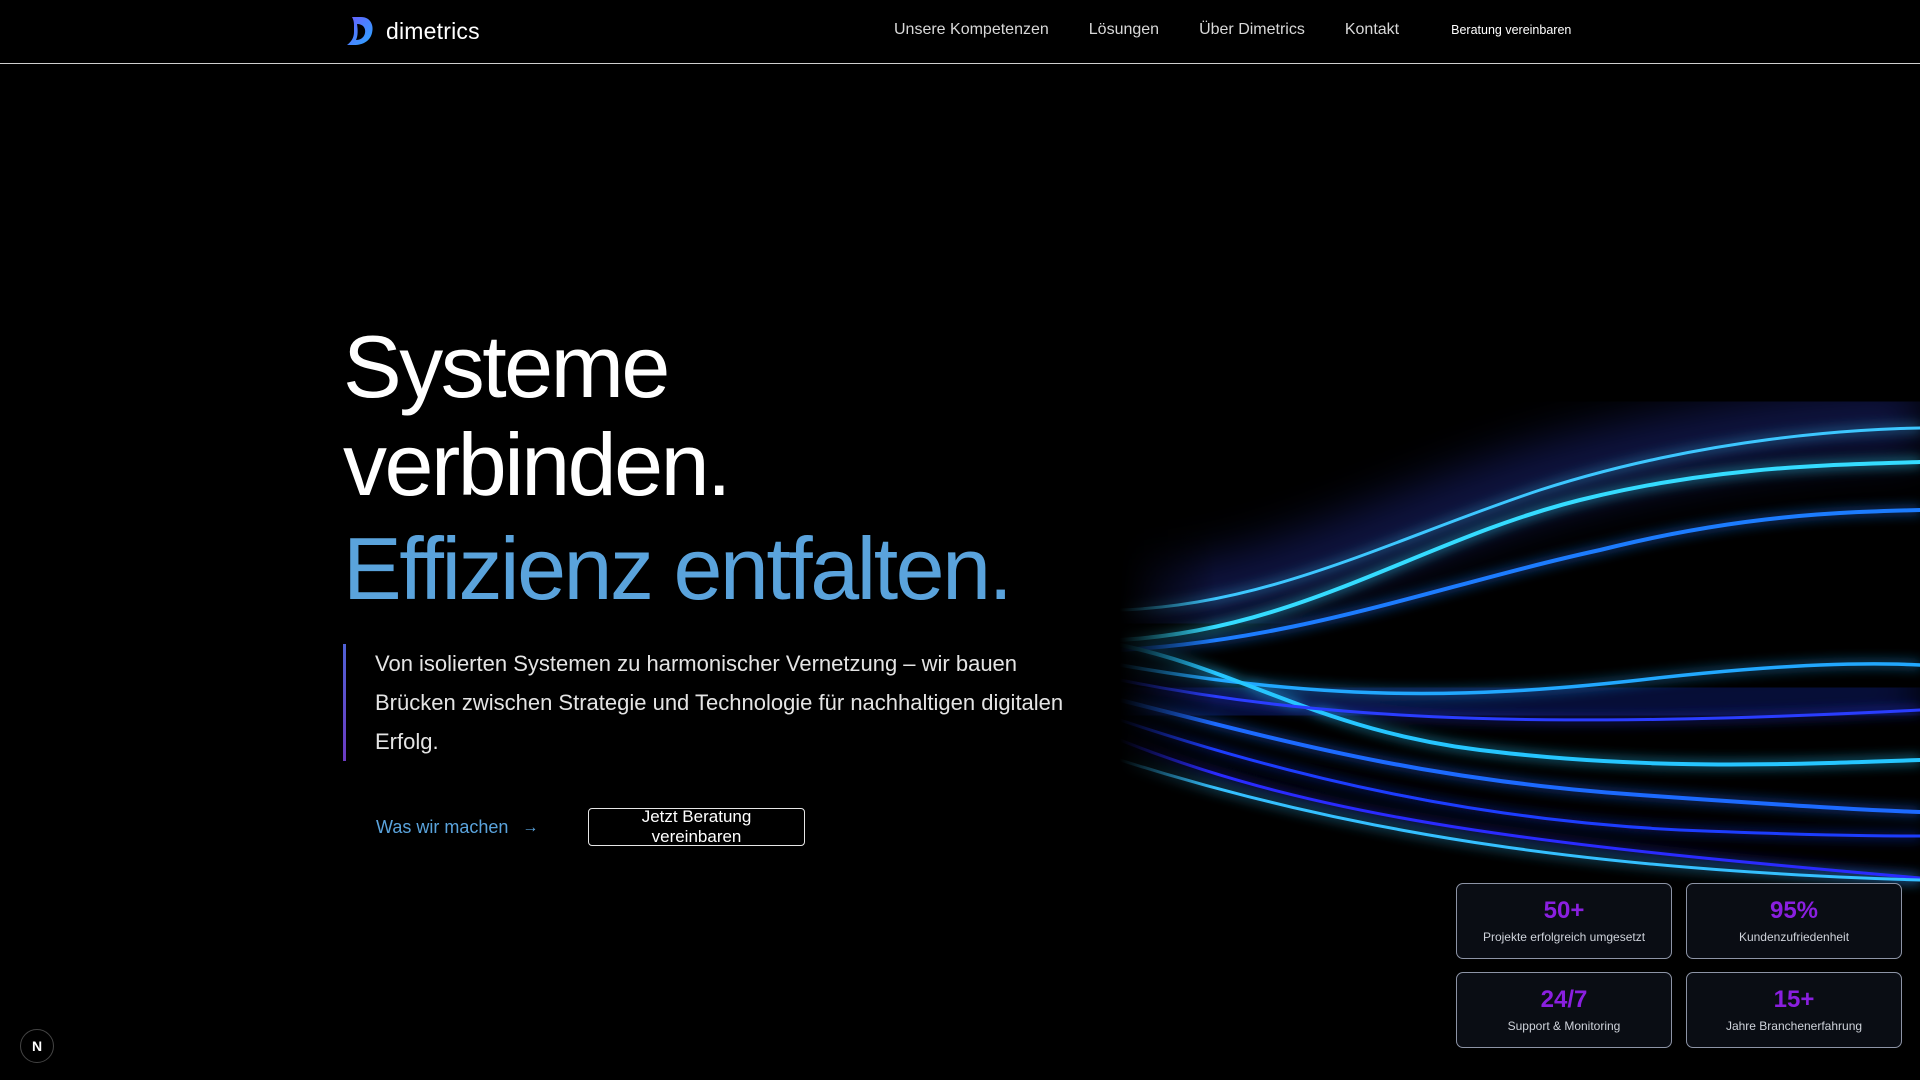  I want to click on stat-label: Support & Monitoring, so click(1564, 1026).